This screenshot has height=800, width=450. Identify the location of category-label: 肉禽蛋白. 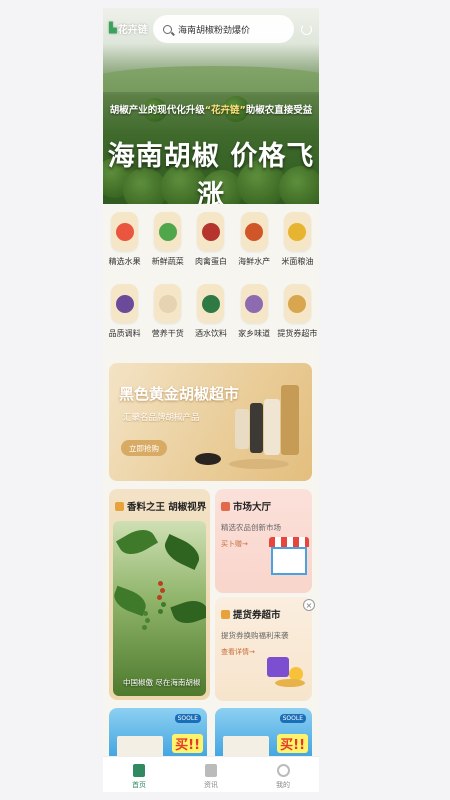
(210, 261).